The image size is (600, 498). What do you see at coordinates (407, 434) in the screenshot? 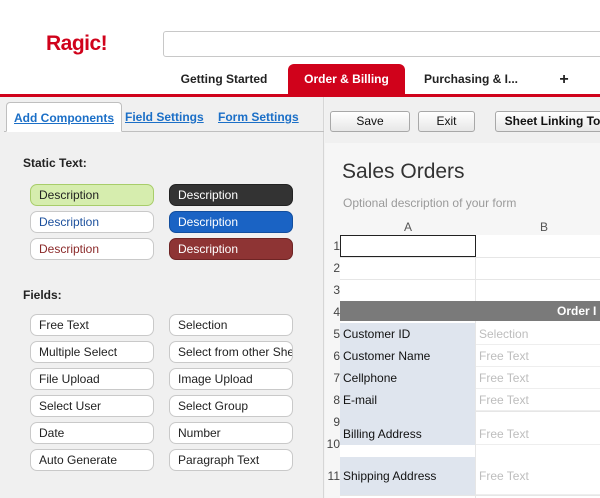
I see `field-label-cell: Billing Address` at bounding box center [407, 434].